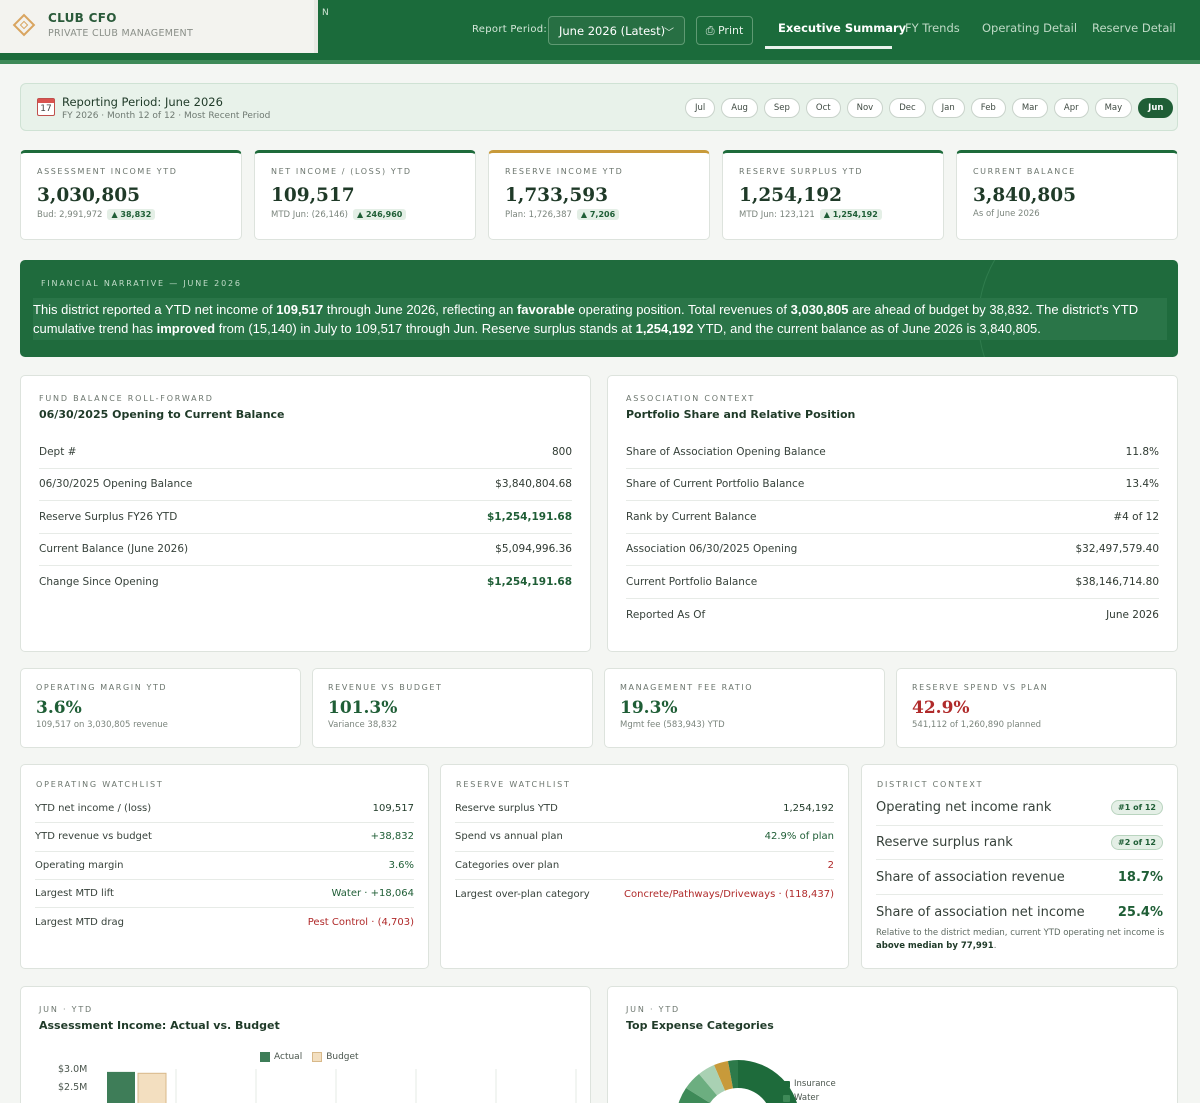 The height and width of the screenshot is (1103, 1200). I want to click on fund-row-dept: Dept #800, so click(305, 452).